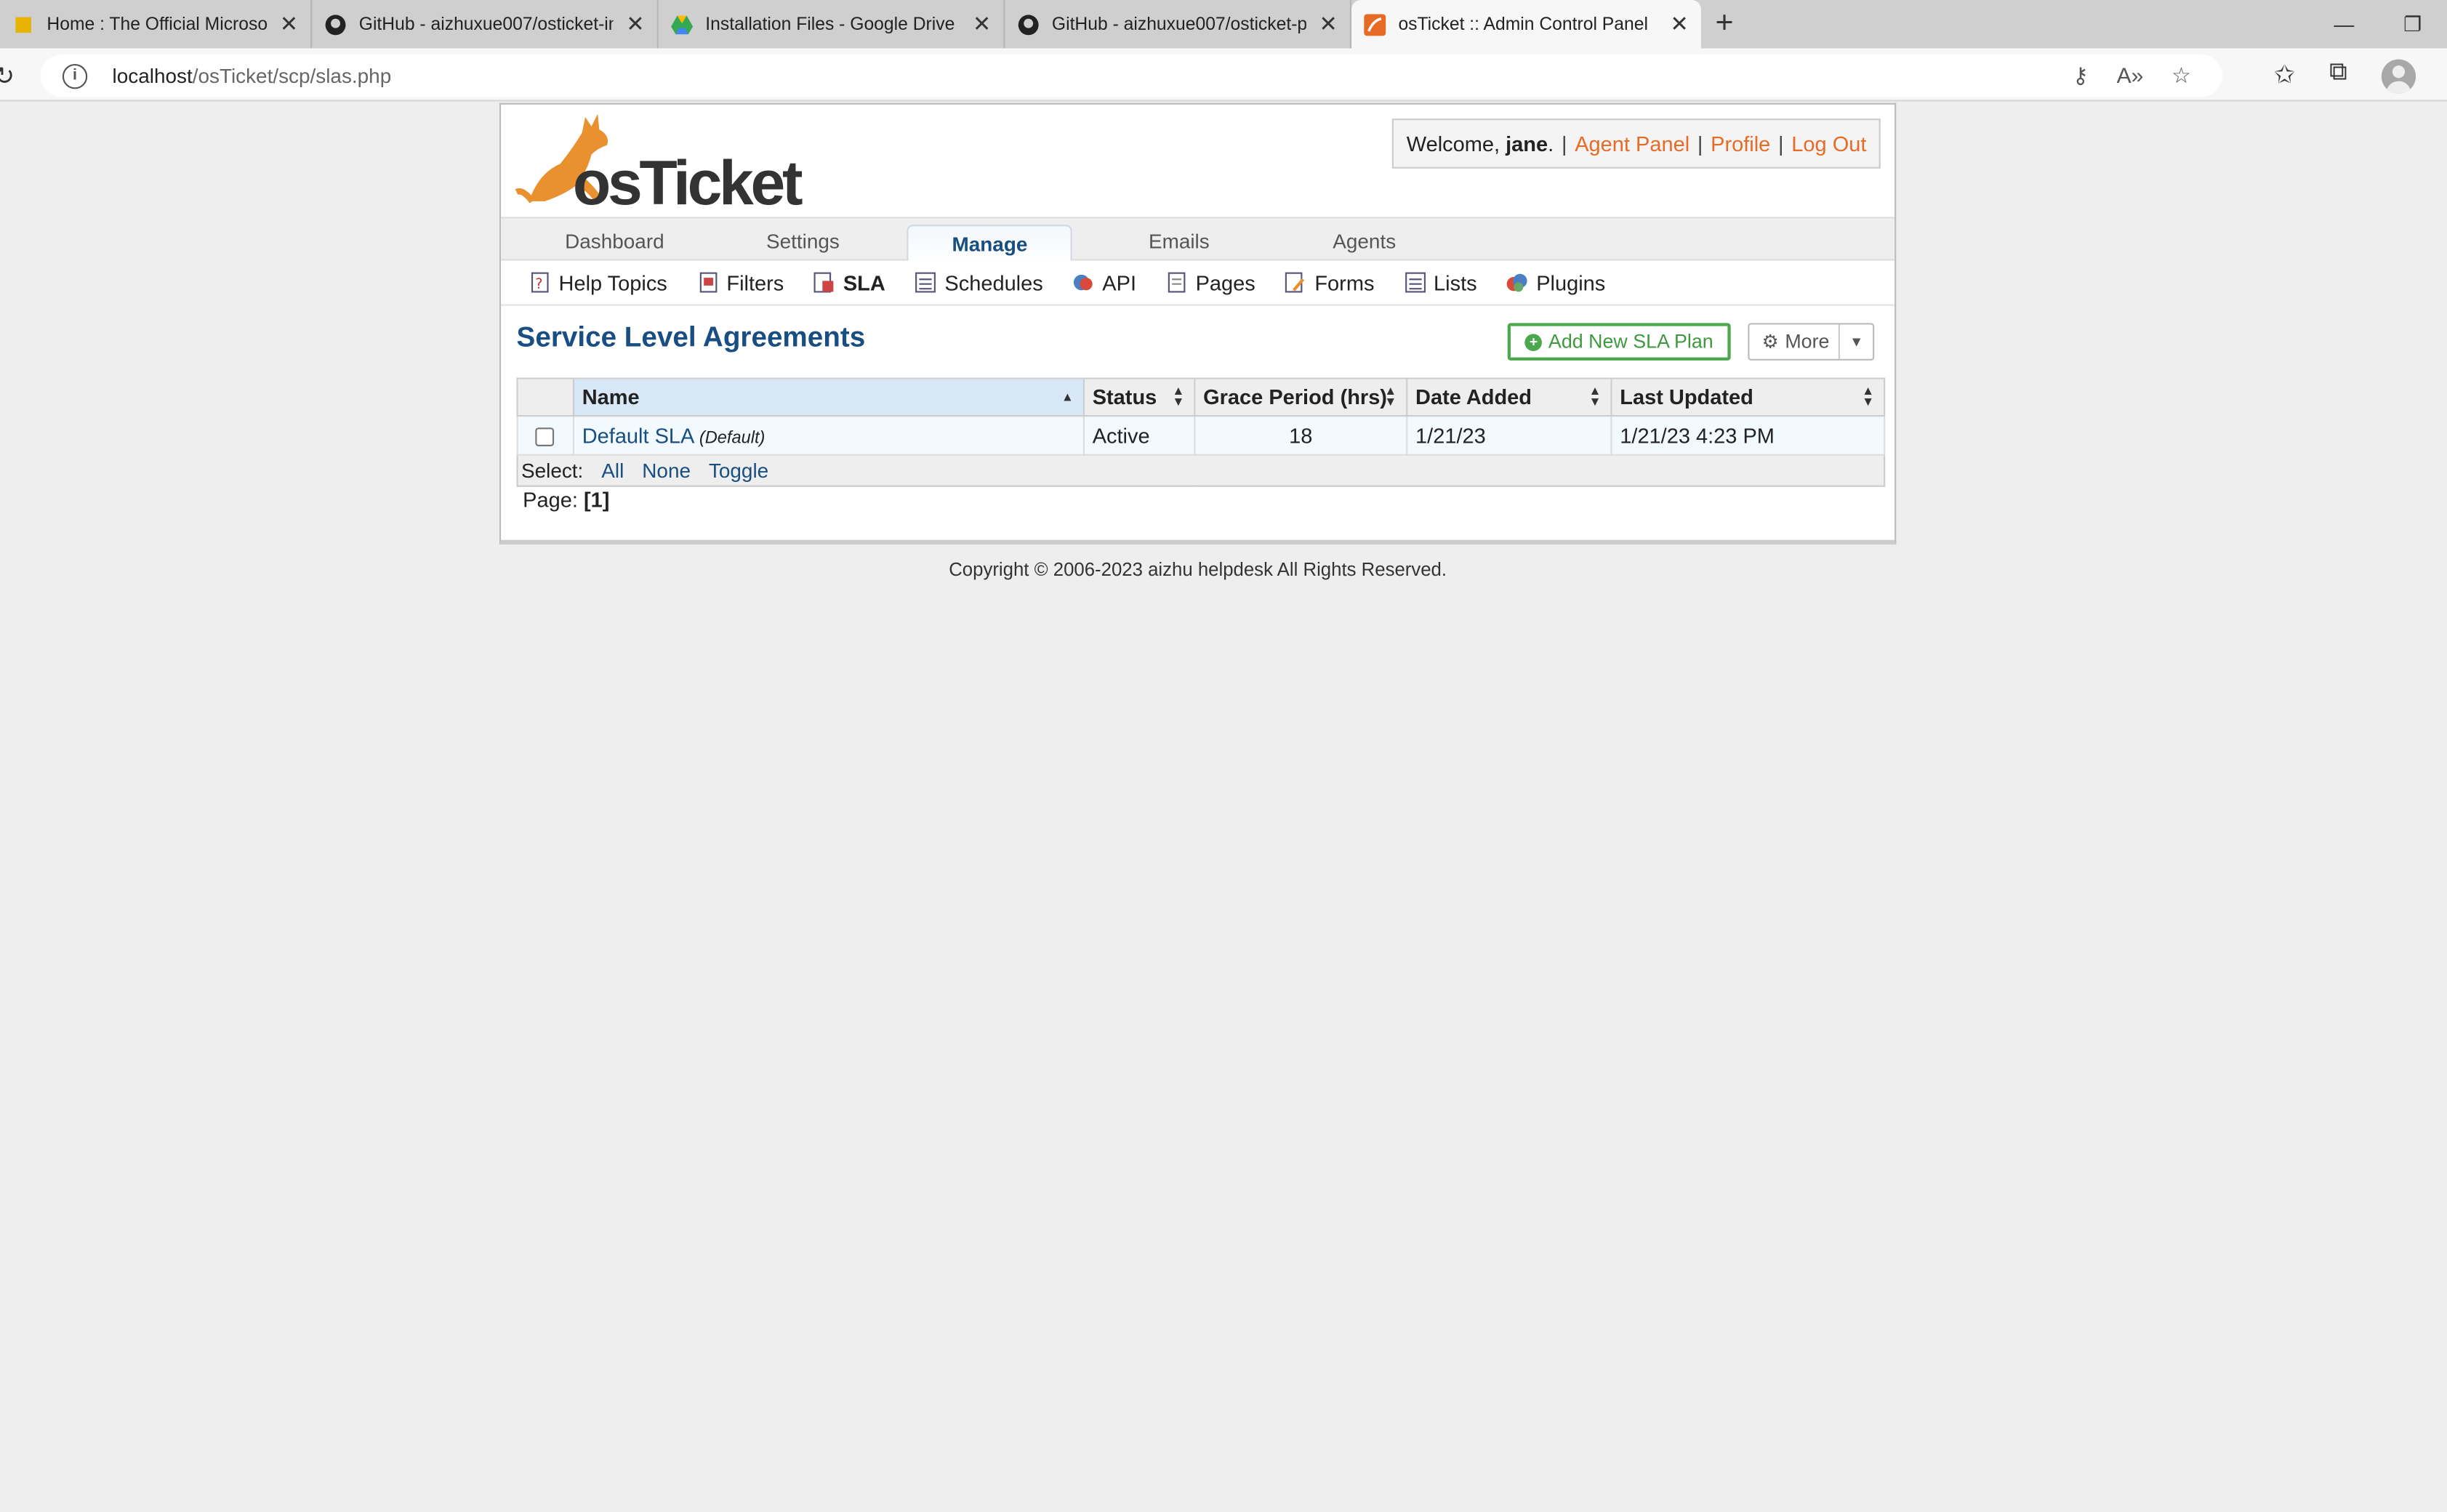 This screenshot has height=1512, width=2447. Describe the element at coordinates (1509, 435) in the screenshot. I see `date-added-cell: 1/21/23` at that location.